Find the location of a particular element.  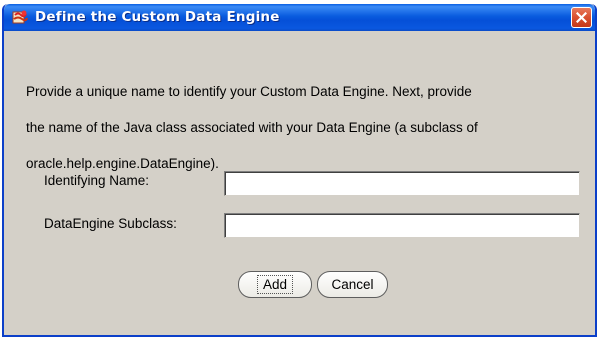

close-button is located at coordinates (581, 17).